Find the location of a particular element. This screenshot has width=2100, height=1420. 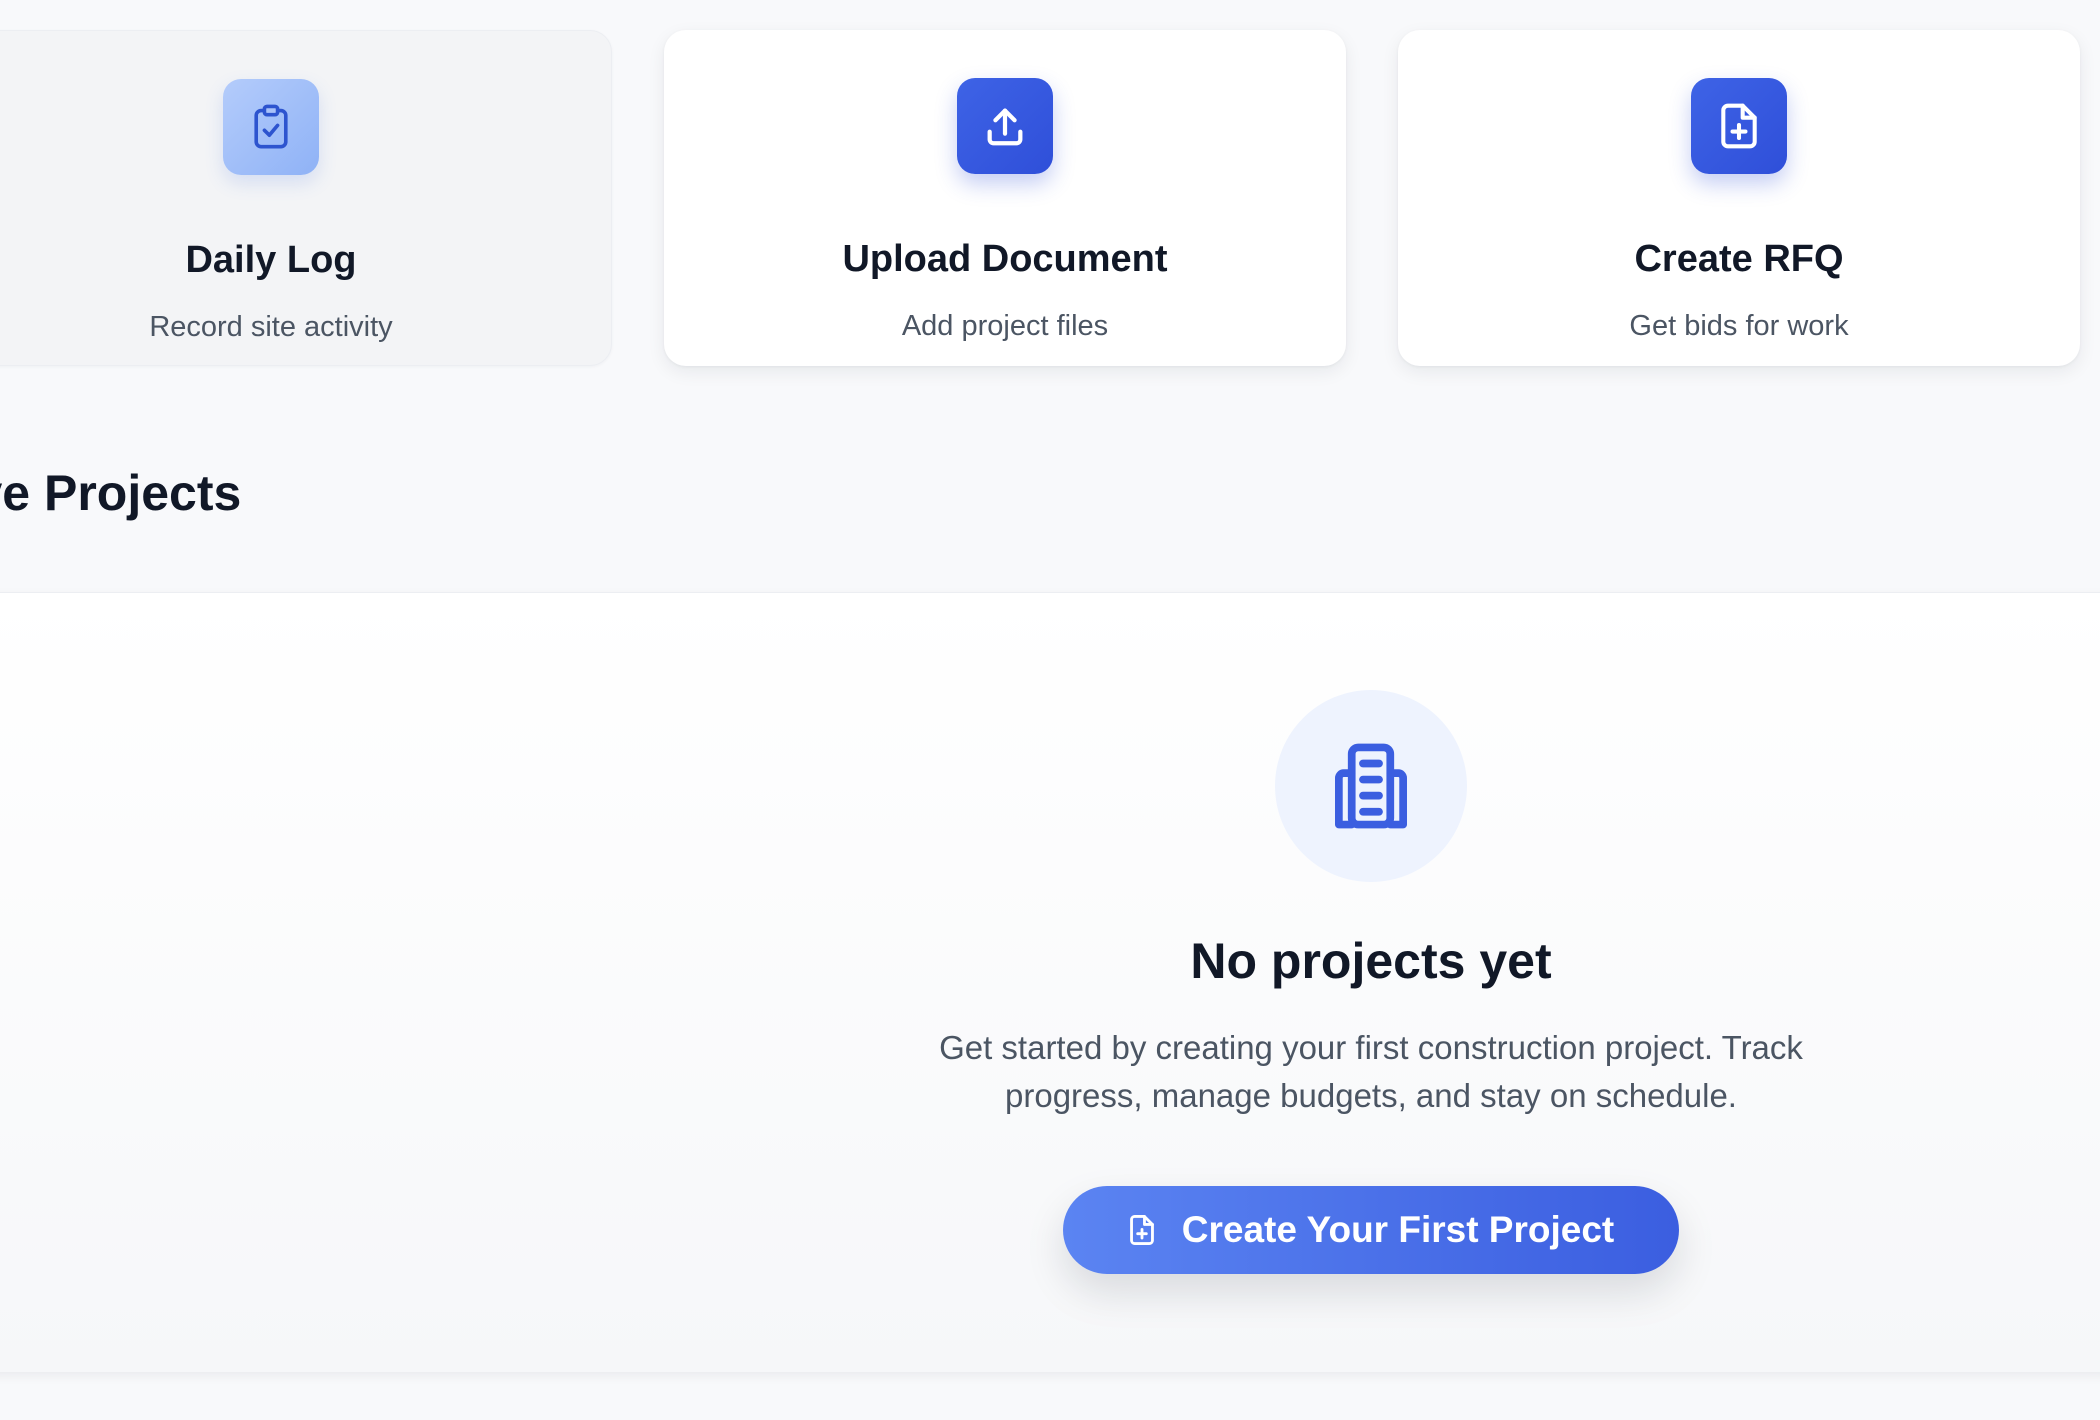

empty-state-title: No projects yet is located at coordinates (1371, 961).